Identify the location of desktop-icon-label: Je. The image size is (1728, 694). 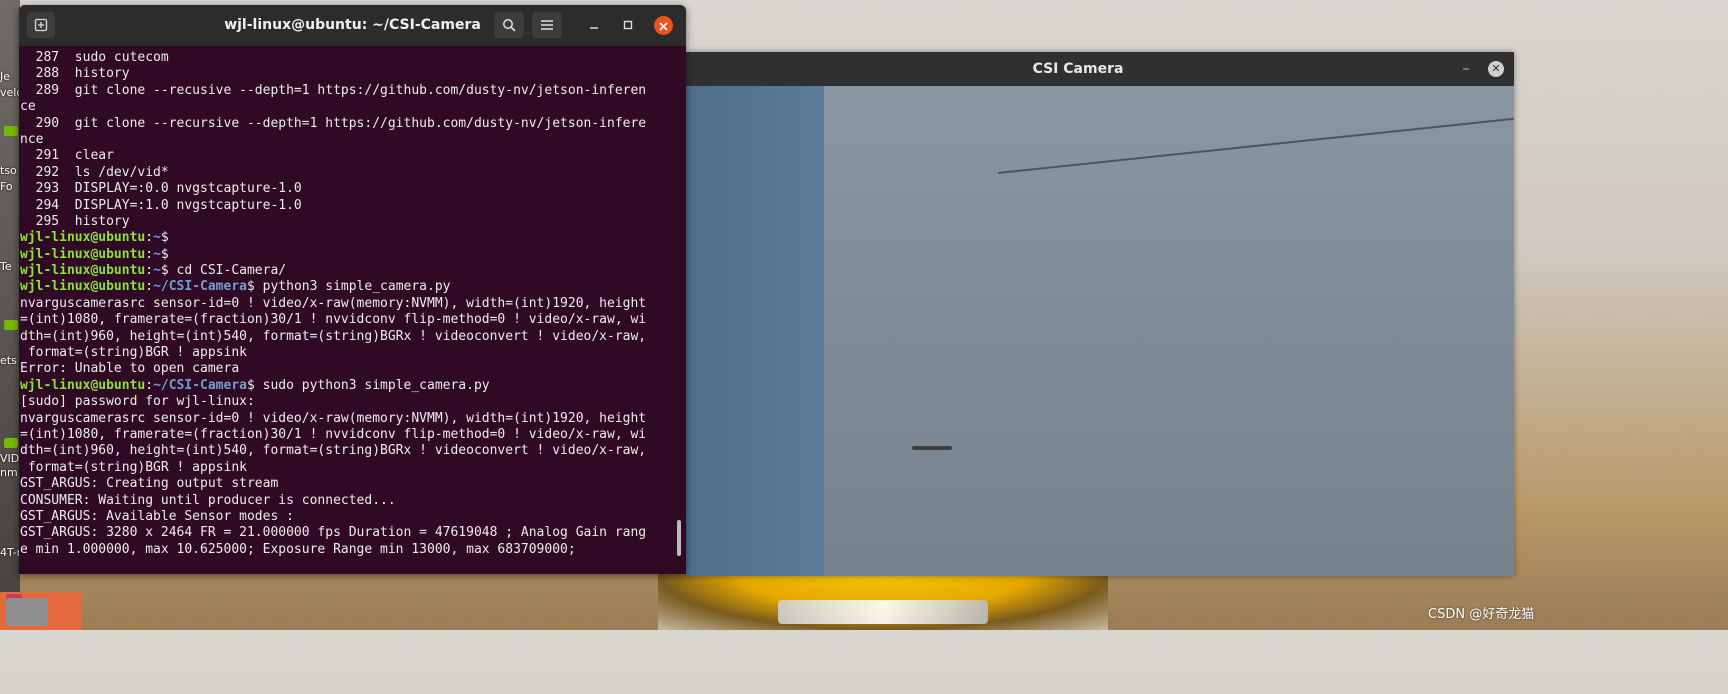
(10, 76).